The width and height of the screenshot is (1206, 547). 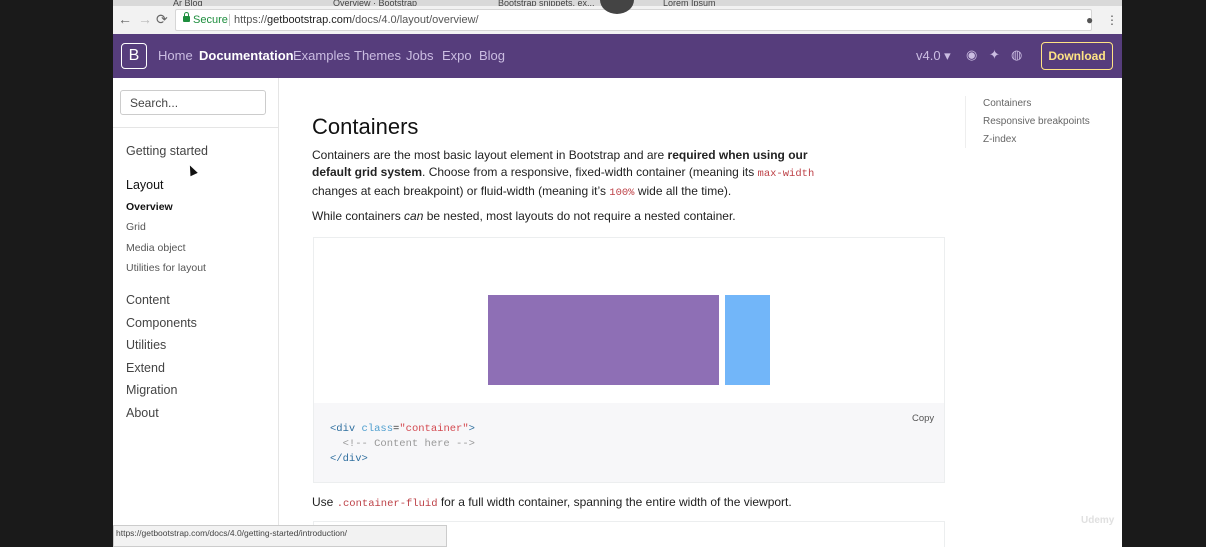 What do you see at coordinates (1112, 20) in the screenshot?
I see `menu-kebab-icon: ⋮` at bounding box center [1112, 20].